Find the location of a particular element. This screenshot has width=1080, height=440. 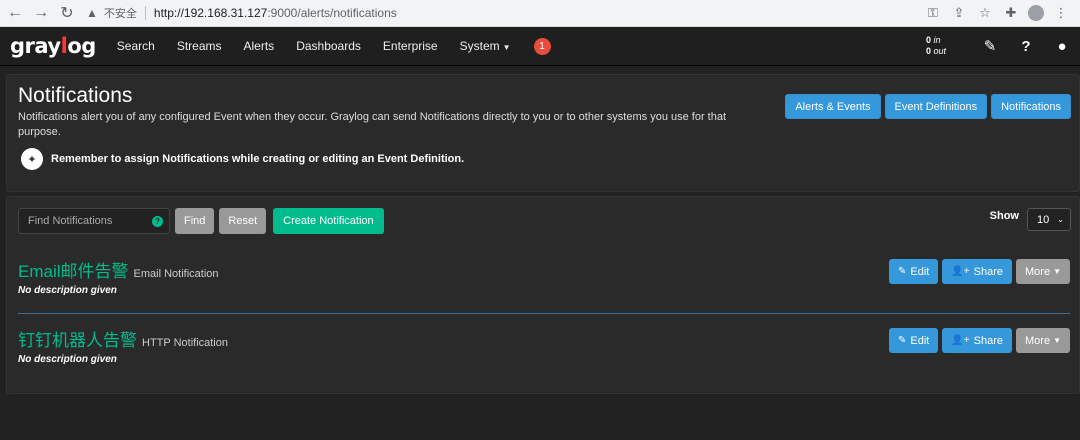

row-divider is located at coordinates (544, 313).